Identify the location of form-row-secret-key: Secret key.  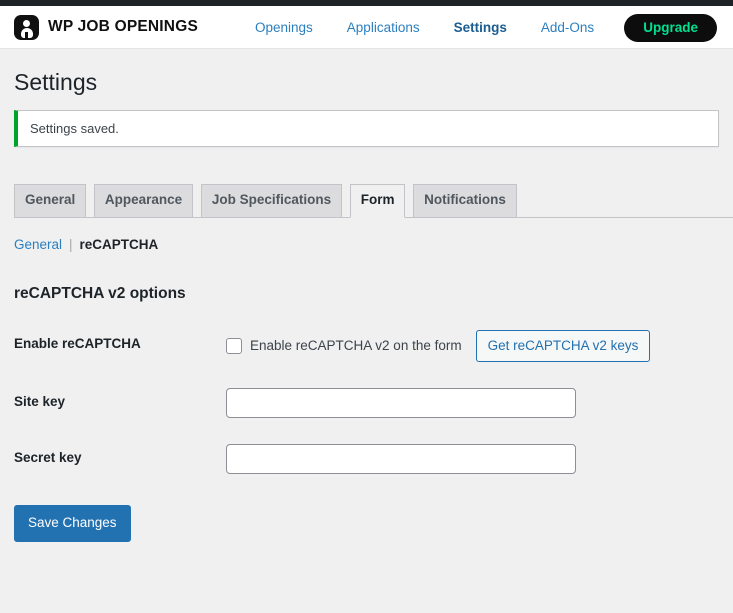
(365, 459).